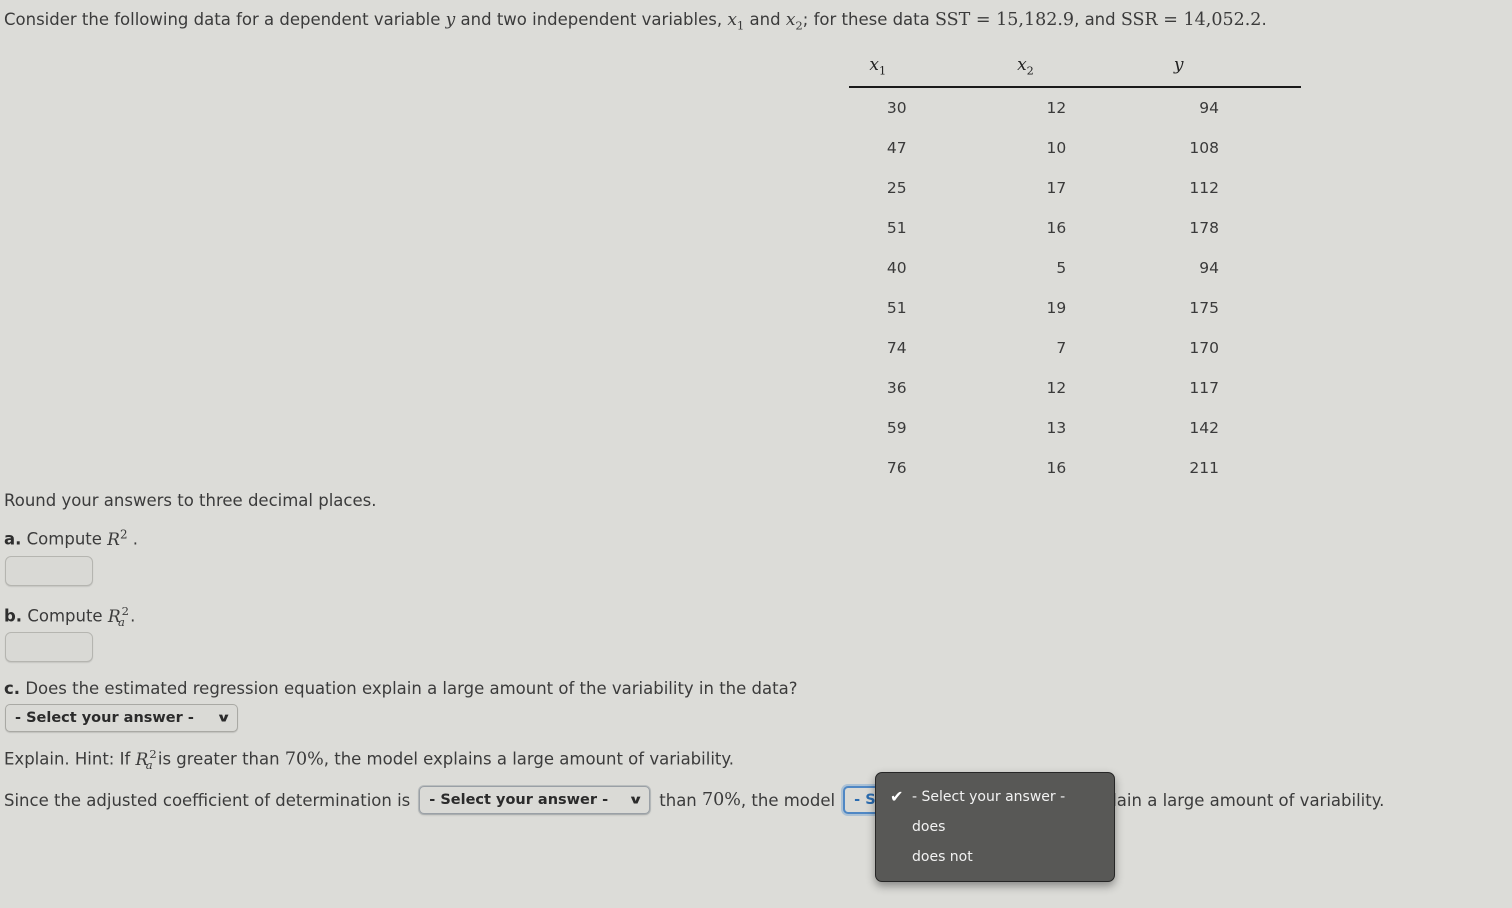 The width and height of the screenshot is (1512, 908). What do you see at coordinates (953, 20) in the screenshot?
I see `sst-label: SST` at bounding box center [953, 20].